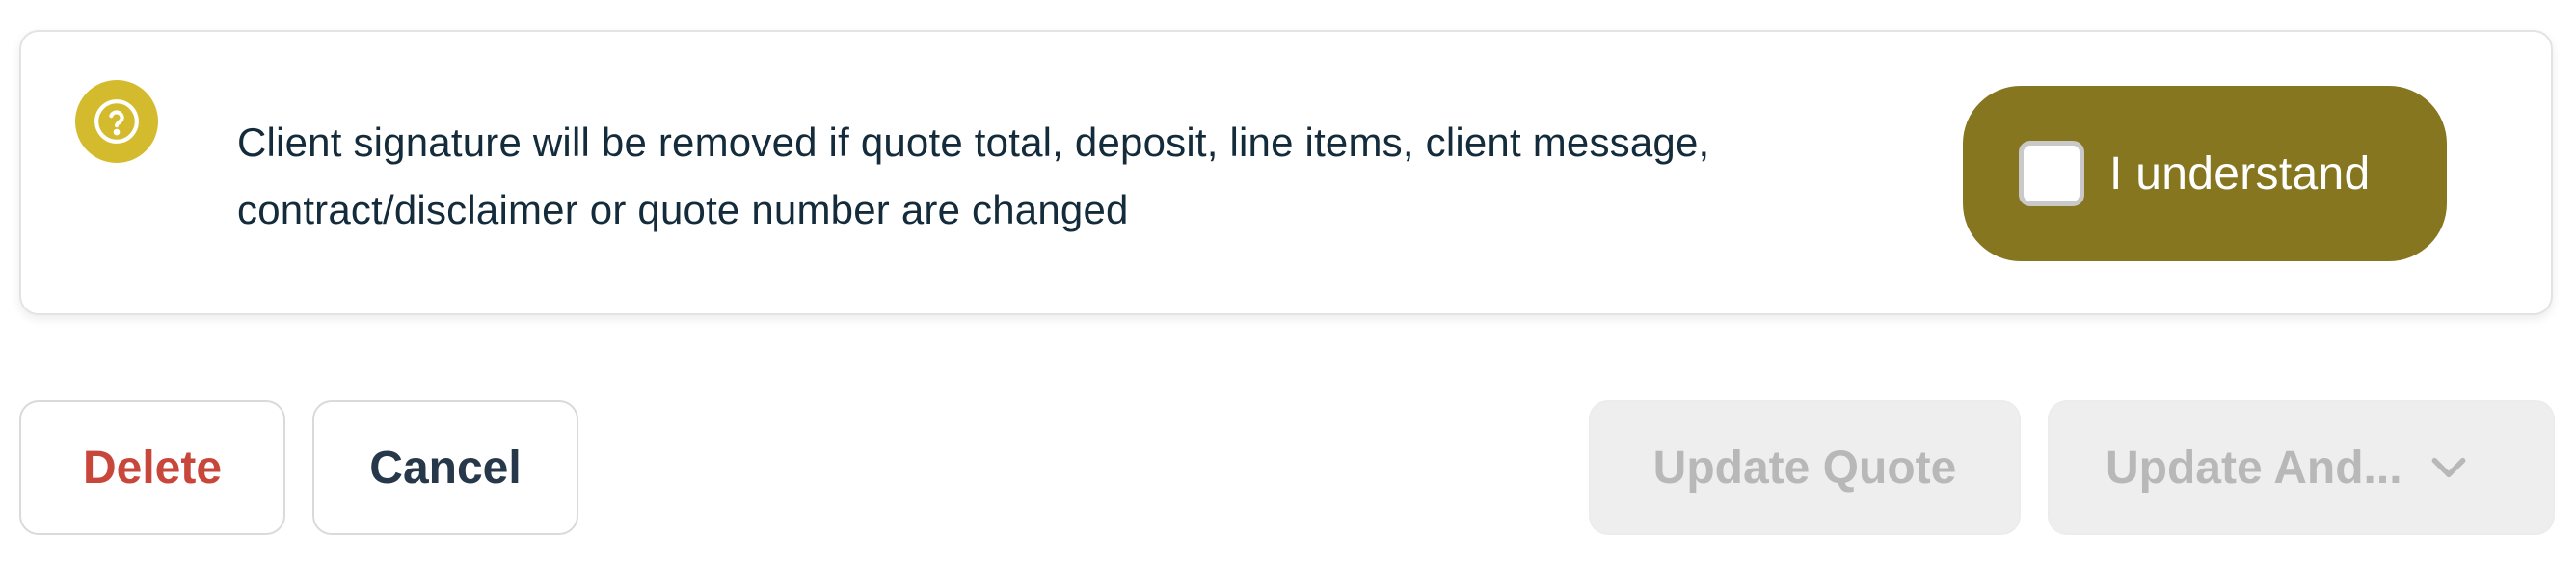  I want to click on i-understand-toggle: I understand, so click(2205, 173).